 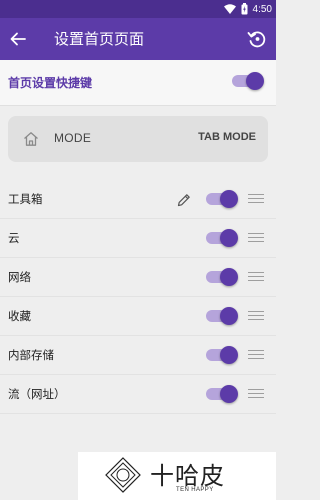 What do you see at coordinates (138, 199) in the screenshot?
I see `list-item-toolbox: 工具箱` at bounding box center [138, 199].